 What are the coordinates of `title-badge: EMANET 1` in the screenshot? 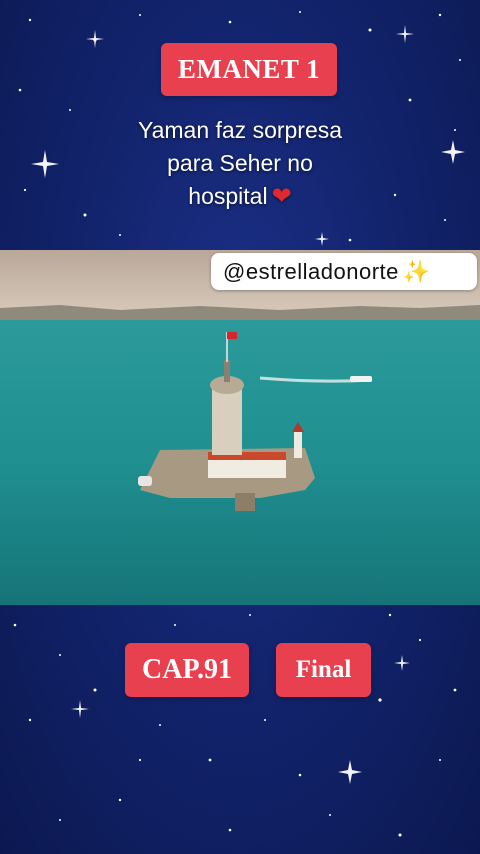 It's located at (249, 69).